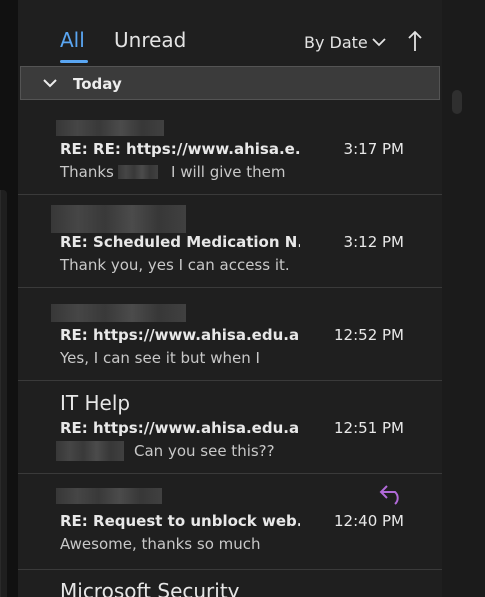 Image resolution: width=485 pixels, height=597 pixels. Describe the element at coordinates (415, 41) in the screenshot. I see `sort-direction-arrow-up-icon` at that location.